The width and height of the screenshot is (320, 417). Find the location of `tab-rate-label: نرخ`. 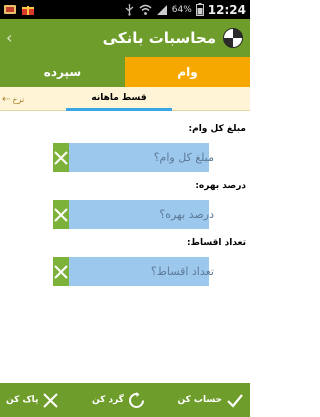

tab-rate-label: نرخ is located at coordinates (18, 99).